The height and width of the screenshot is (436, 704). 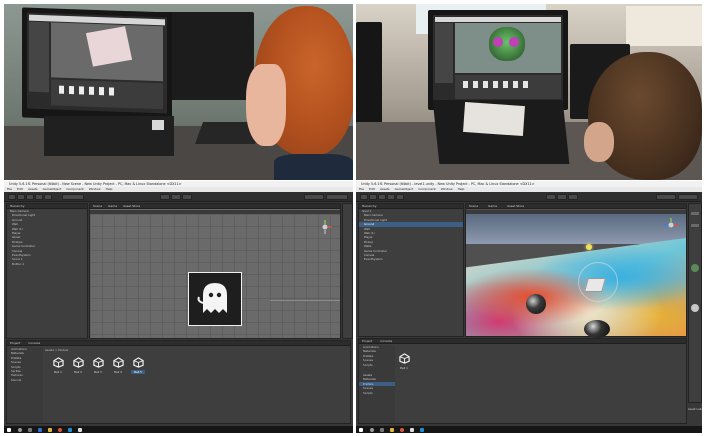 I want to click on light-icon, so click(x=589, y=247).